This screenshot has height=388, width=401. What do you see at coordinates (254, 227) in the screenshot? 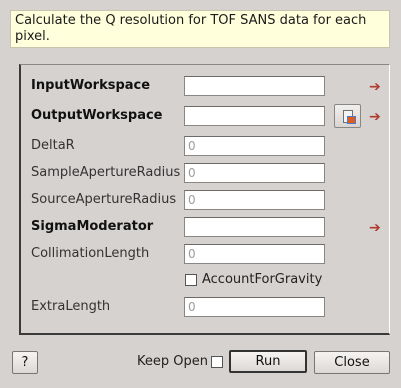
I see `sigma-moderator-field` at bounding box center [254, 227].